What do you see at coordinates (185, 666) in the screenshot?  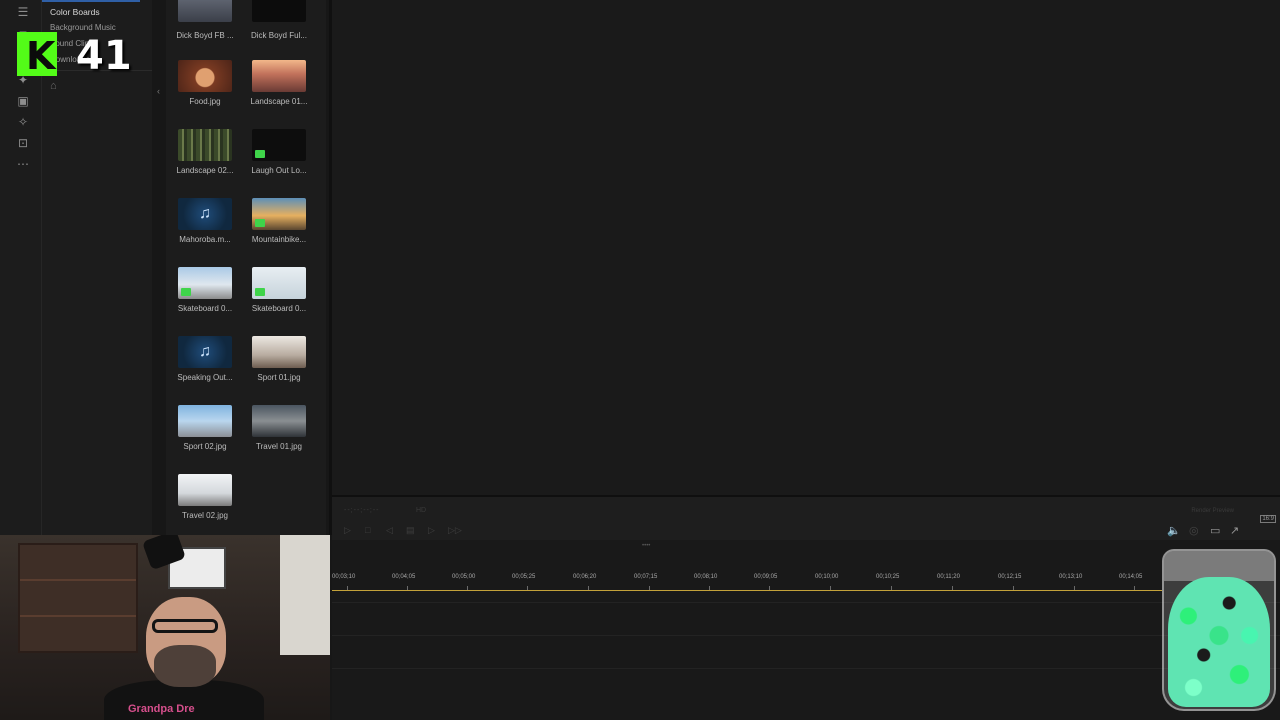 I see `webcam-person-beard` at bounding box center [185, 666].